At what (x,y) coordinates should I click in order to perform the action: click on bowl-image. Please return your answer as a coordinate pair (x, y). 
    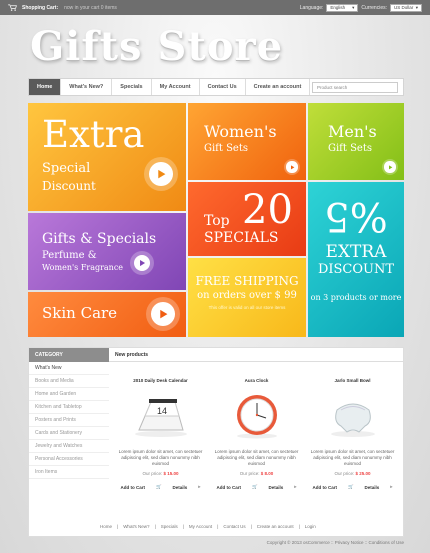
    Looking at the image, I should click on (353, 415).